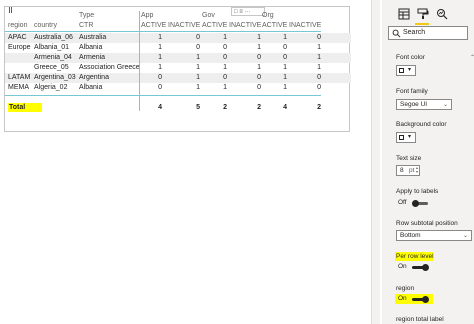 This screenshot has height=324, width=474. What do you see at coordinates (45, 26) in the screenshot?
I see `col-header-country: country` at bounding box center [45, 26].